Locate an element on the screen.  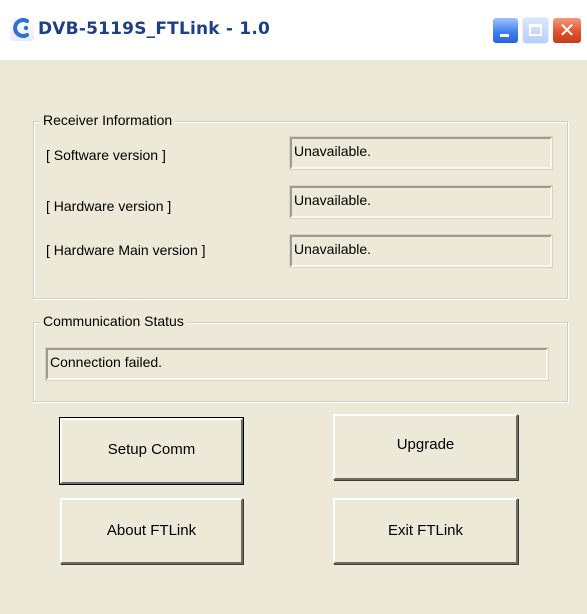
about-ftlink-label: About FTLink is located at coordinates (151, 530).